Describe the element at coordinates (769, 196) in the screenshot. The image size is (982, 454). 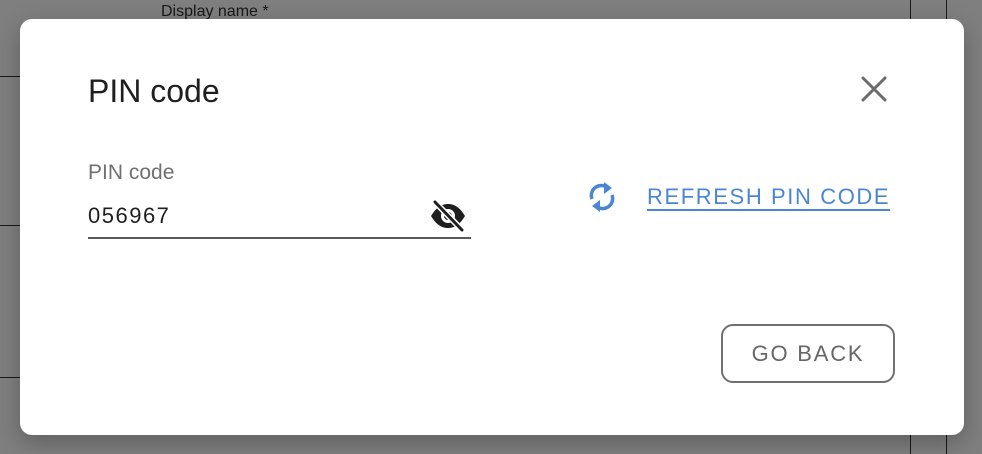
I see `refresh-pin-code-label: REFRESH PIN CODE` at that location.